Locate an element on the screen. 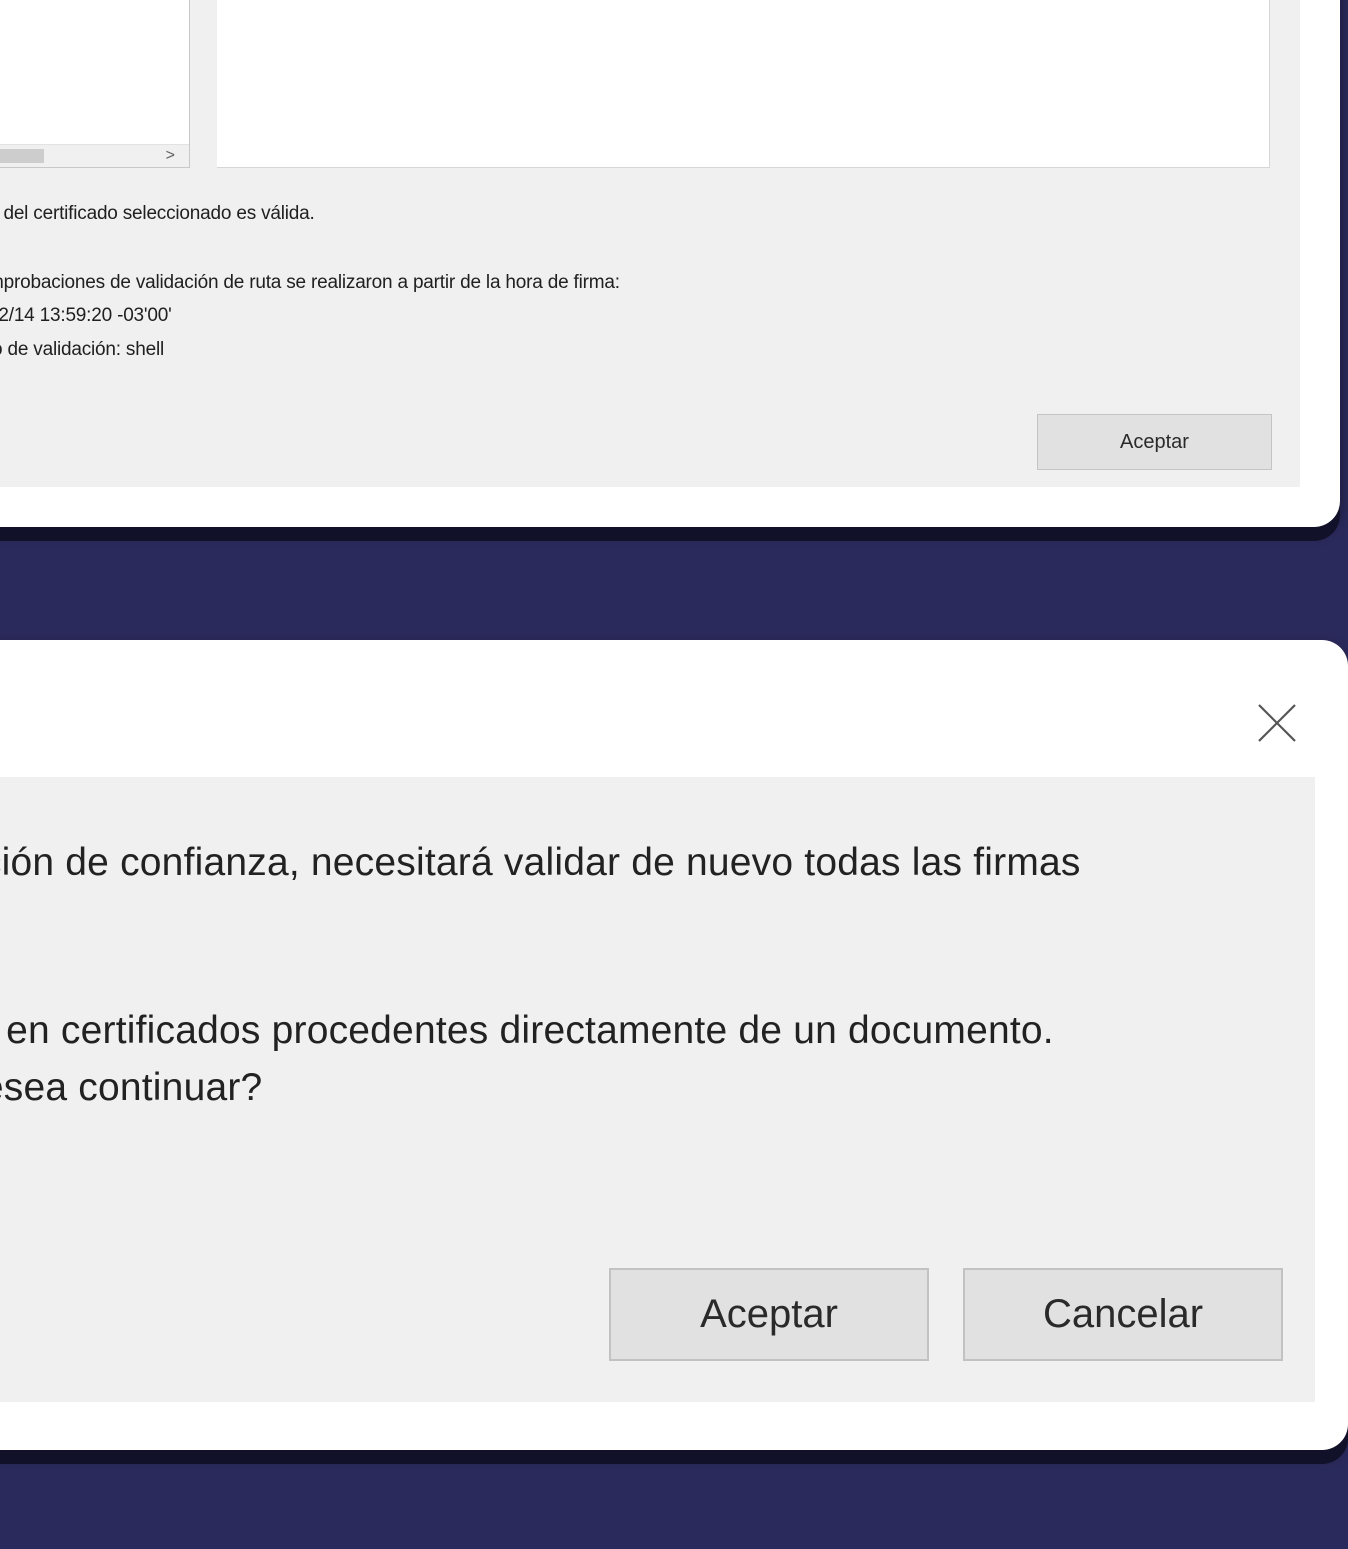 The image size is (1348, 1549). certificate-ok-button: Aceptar is located at coordinates (1154, 442).